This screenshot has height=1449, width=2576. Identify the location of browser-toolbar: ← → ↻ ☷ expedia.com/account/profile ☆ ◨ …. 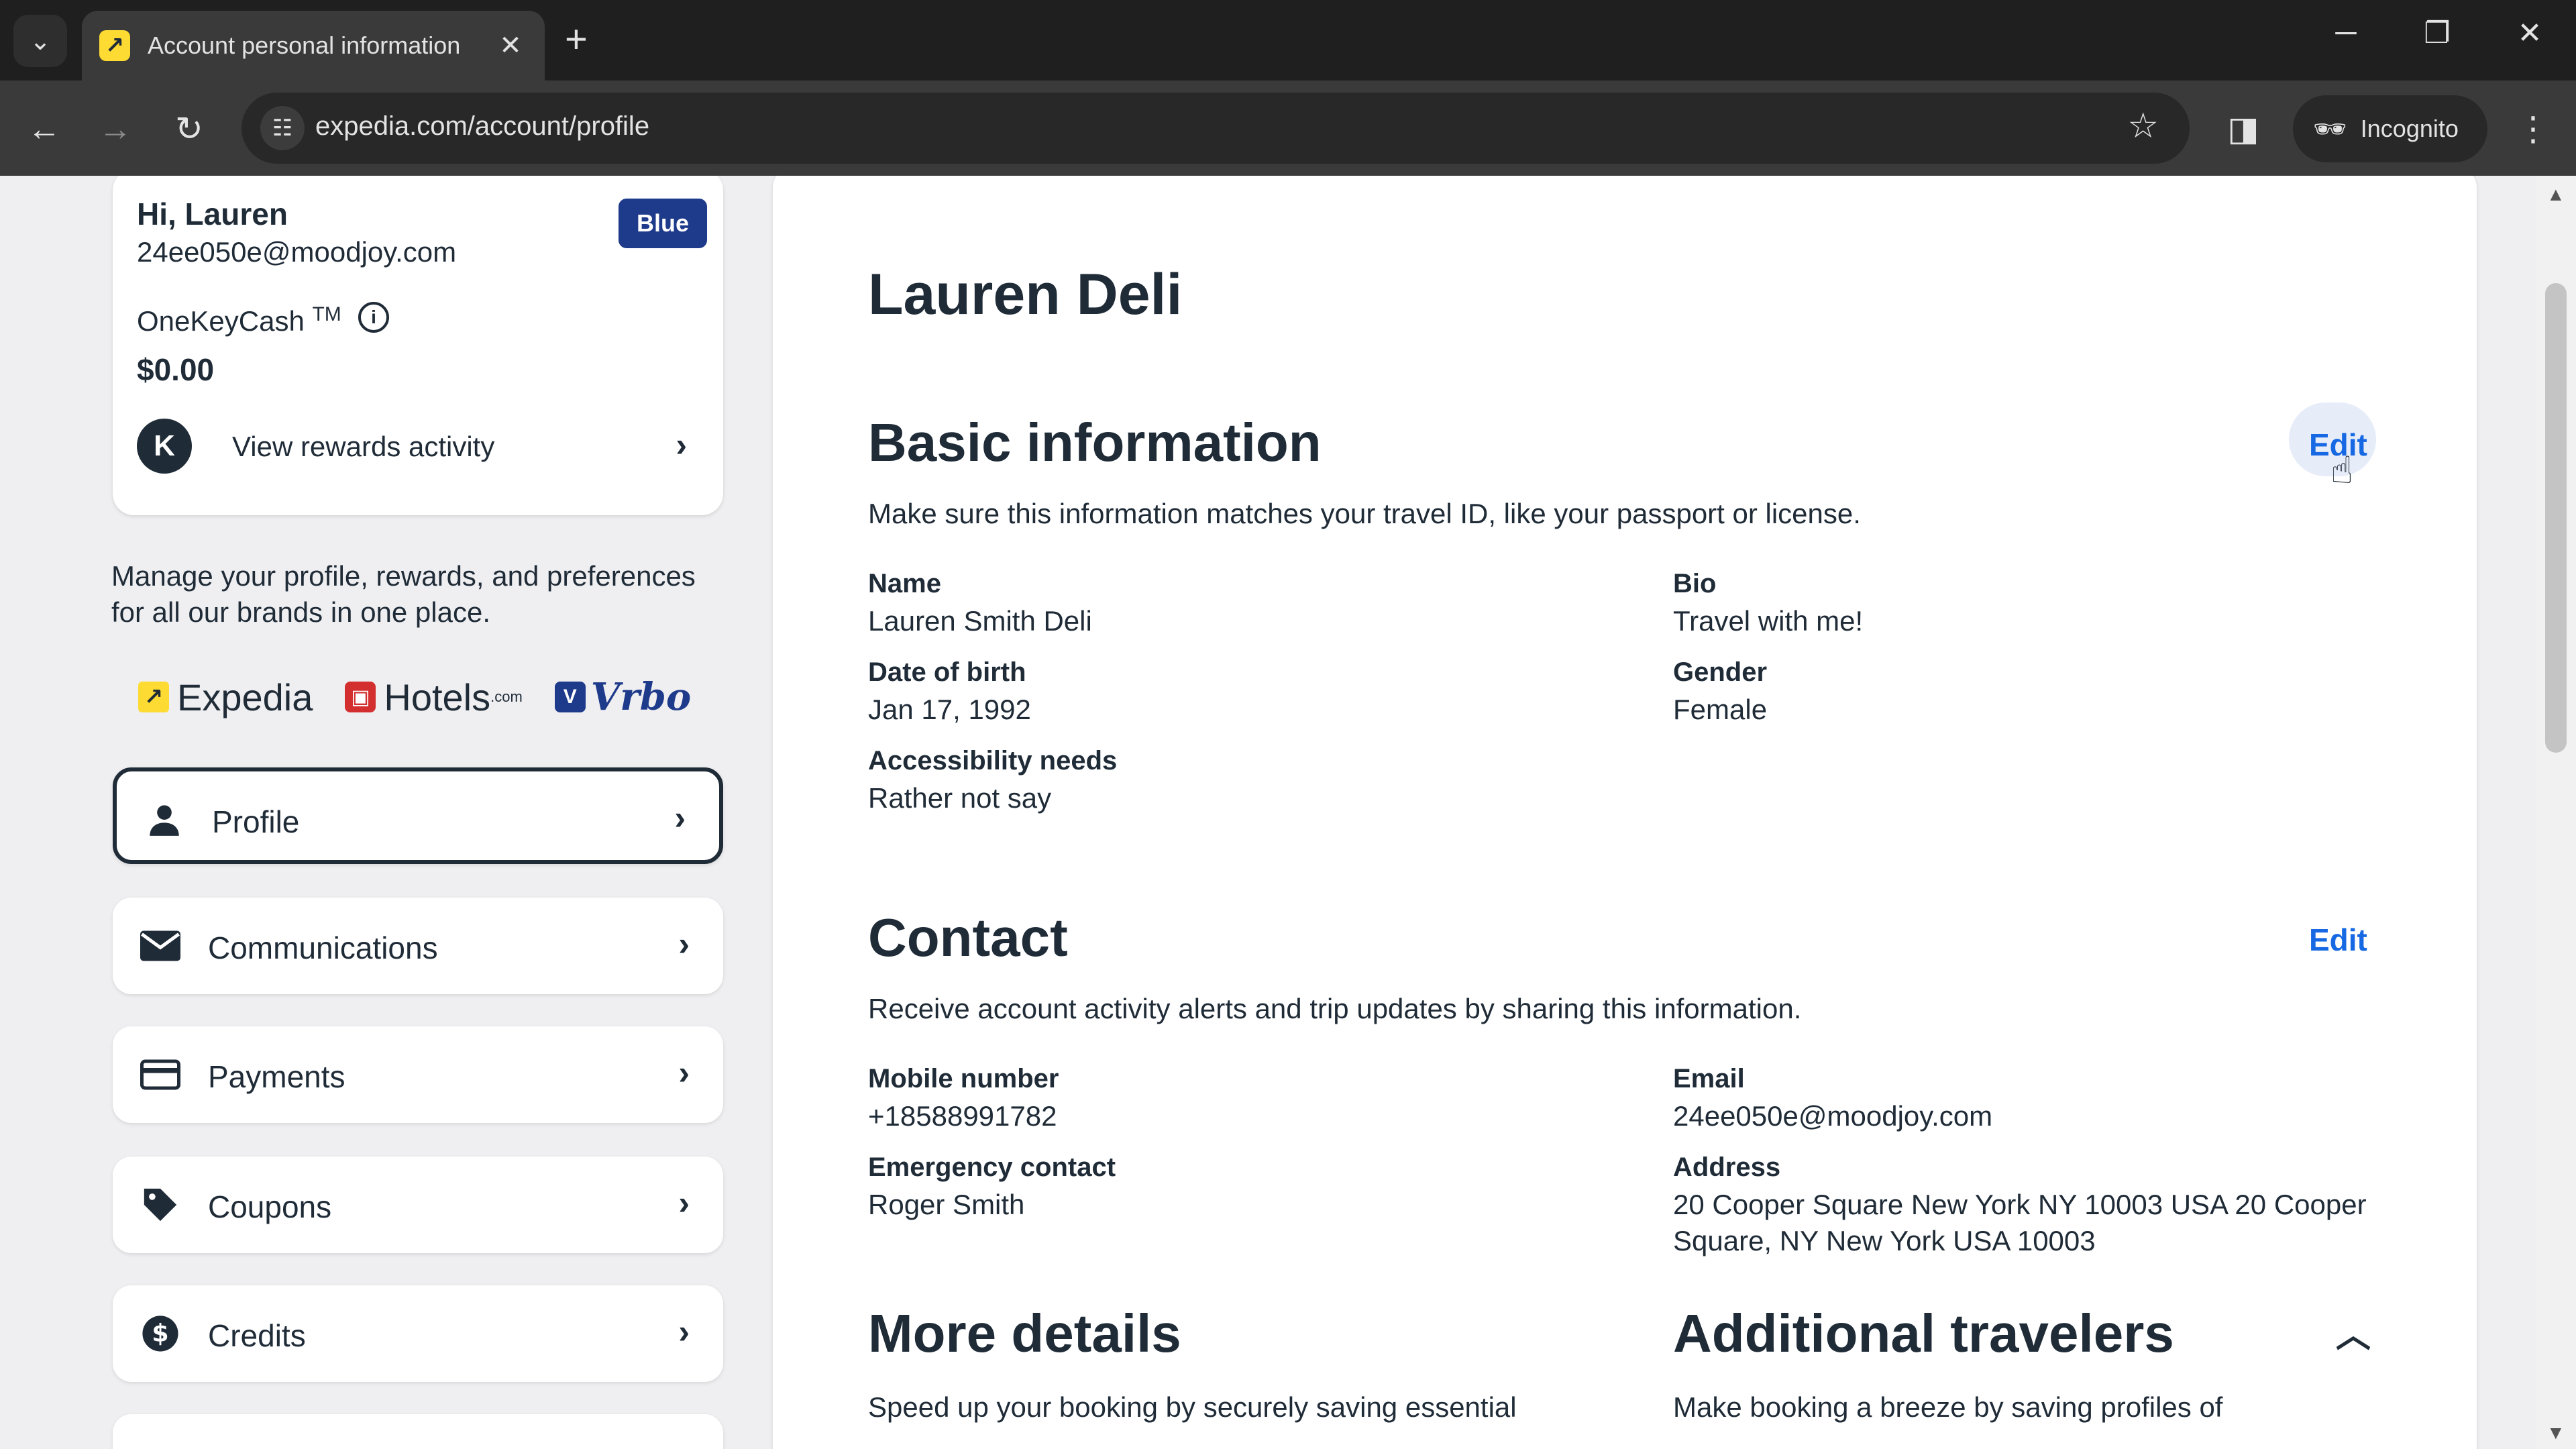
(1288, 128).